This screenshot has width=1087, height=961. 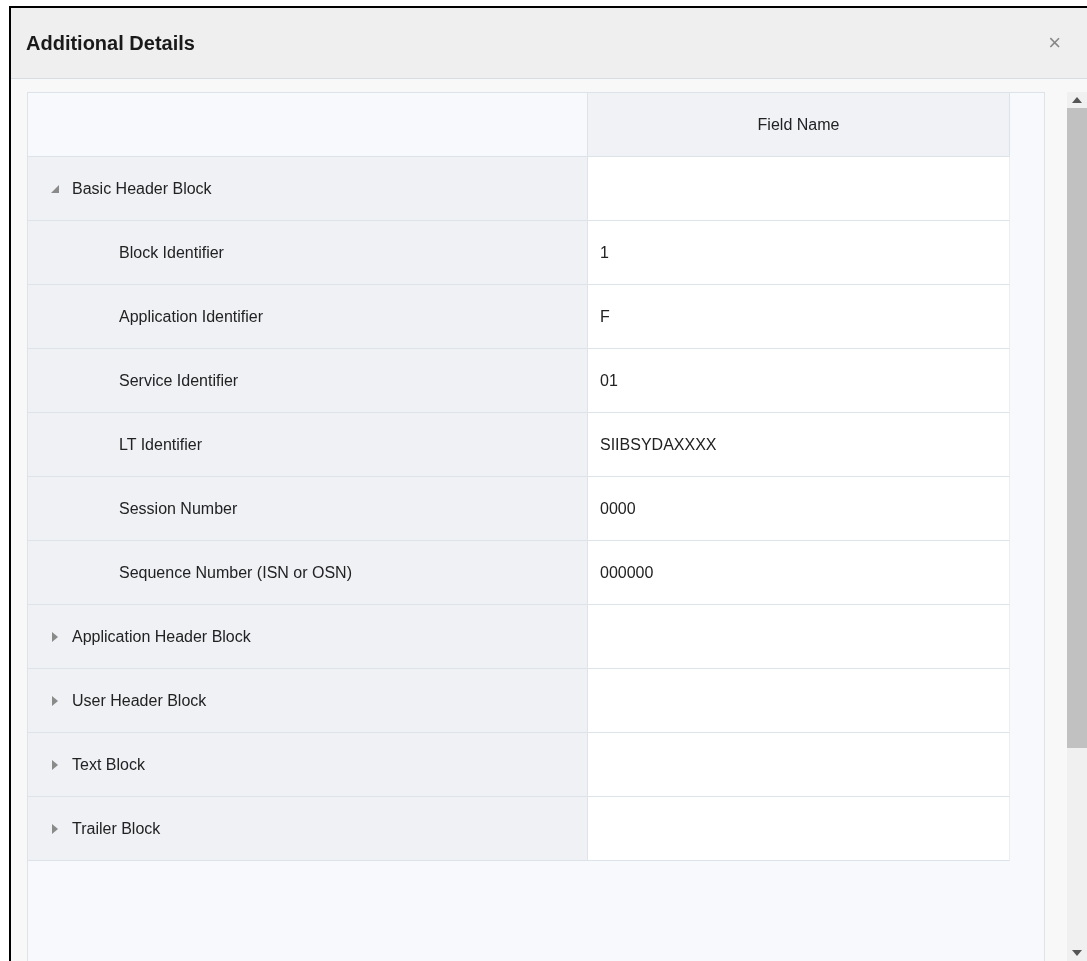 I want to click on field-value: 0000, so click(x=618, y=508).